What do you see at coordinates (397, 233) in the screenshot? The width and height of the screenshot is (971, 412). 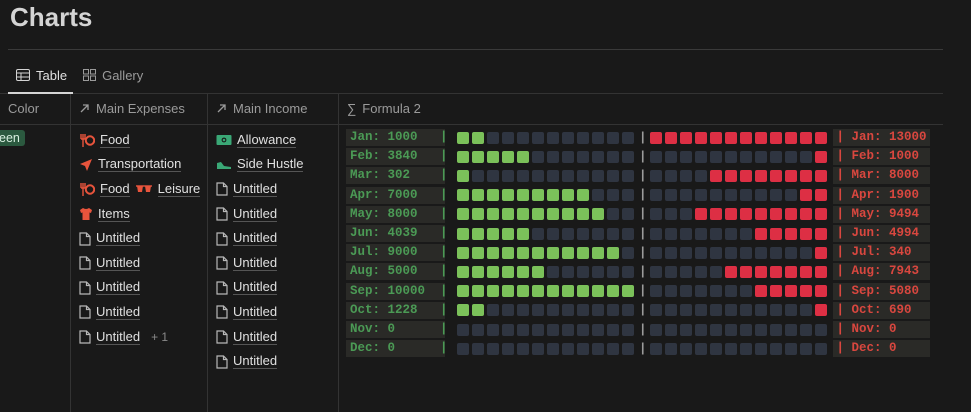 I see `income-label: Jun: 4039 |` at bounding box center [397, 233].